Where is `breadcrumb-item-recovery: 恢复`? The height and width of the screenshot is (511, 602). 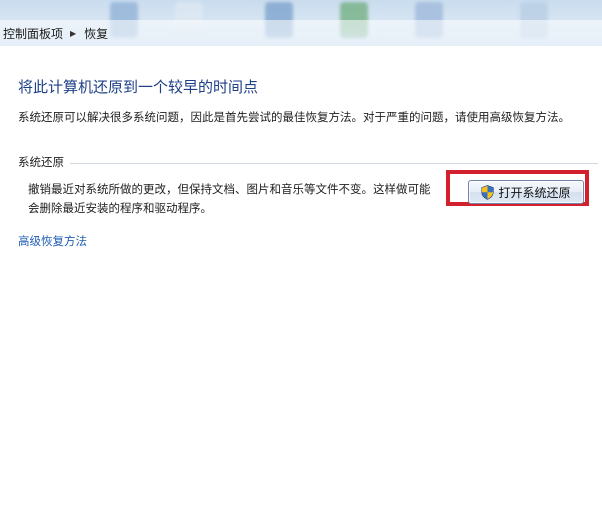
breadcrumb-item-recovery: 恢复 is located at coordinates (96, 33).